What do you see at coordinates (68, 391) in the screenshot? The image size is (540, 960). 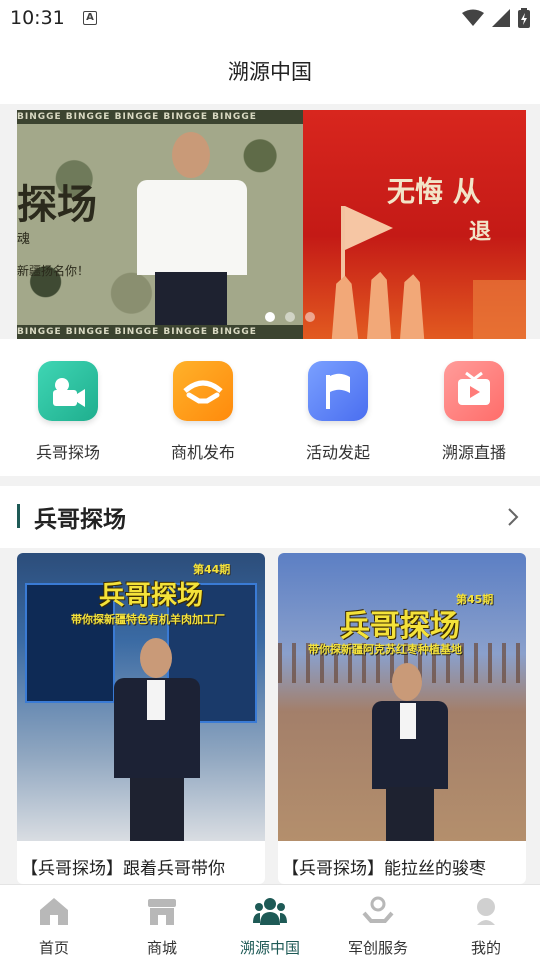 I see `video-camera-icon` at bounding box center [68, 391].